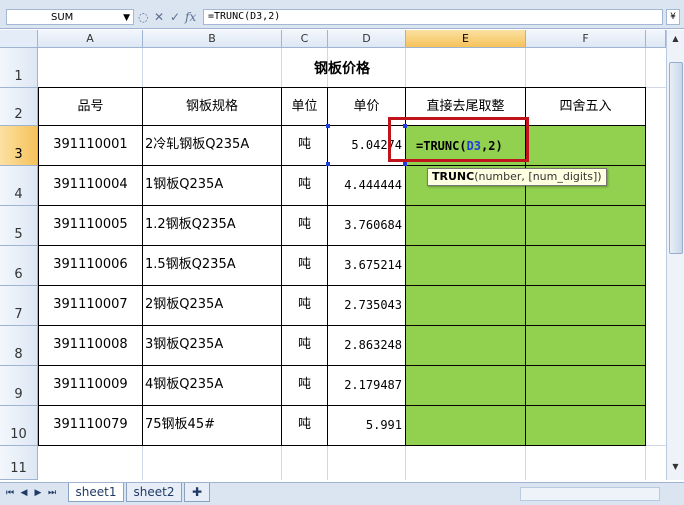 Image resolution: width=684 pixels, height=505 pixels. I want to click on column-header-f: F, so click(586, 39).